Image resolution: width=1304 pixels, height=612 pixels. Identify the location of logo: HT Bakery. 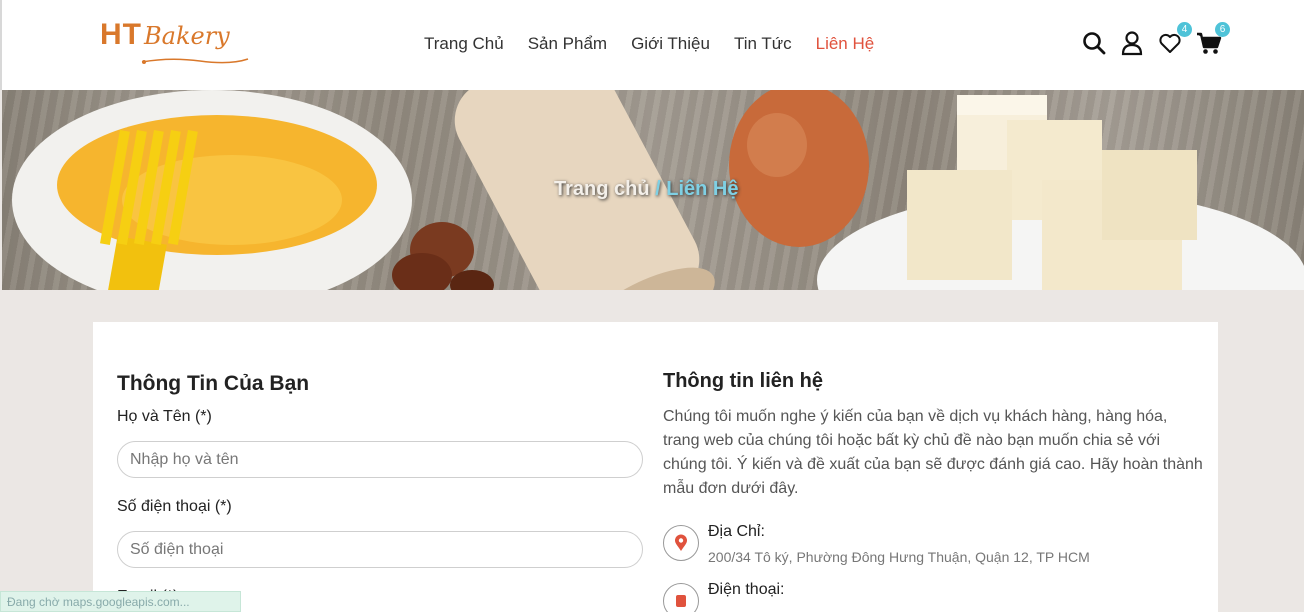
(174, 41).